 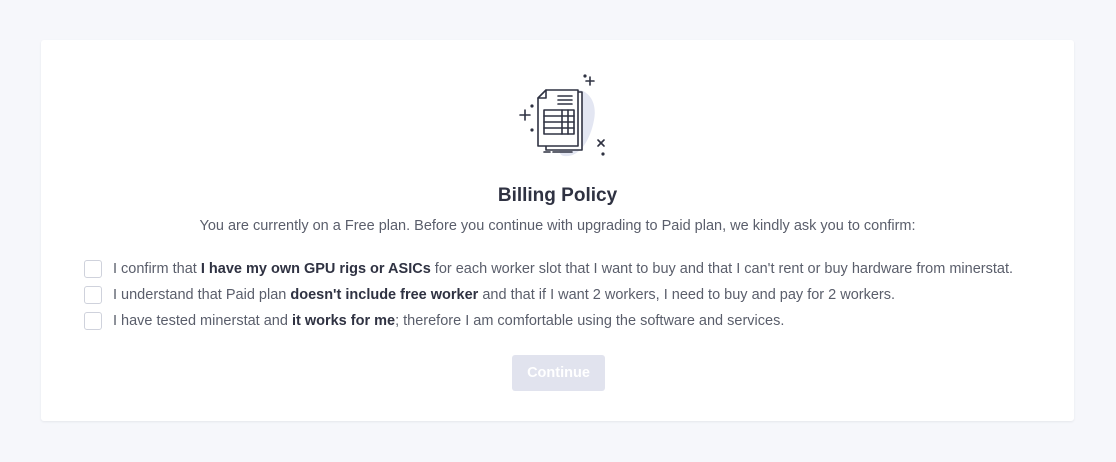 What do you see at coordinates (558, 373) in the screenshot?
I see `continue-button: Continue` at bounding box center [558, 373].